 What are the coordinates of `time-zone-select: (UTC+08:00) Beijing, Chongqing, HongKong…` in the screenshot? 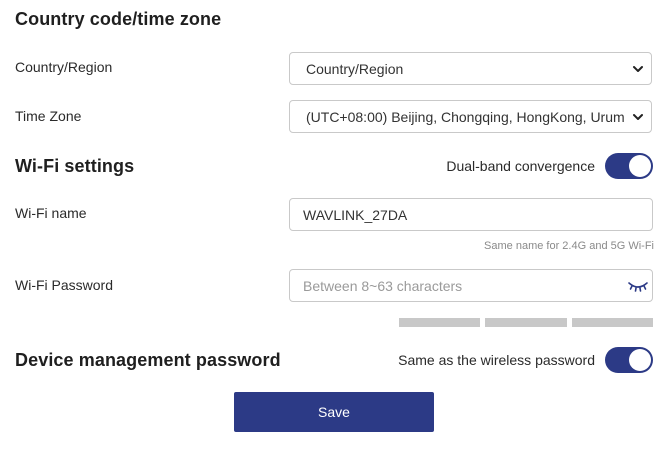 It's located at (470, 116).